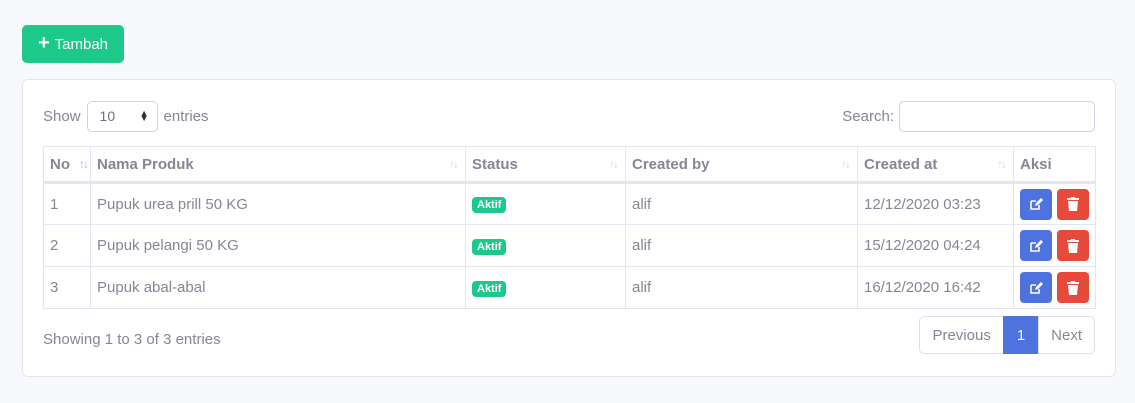  I want to click on select-caret-icon: ▲ ▼, so click(144, 115).